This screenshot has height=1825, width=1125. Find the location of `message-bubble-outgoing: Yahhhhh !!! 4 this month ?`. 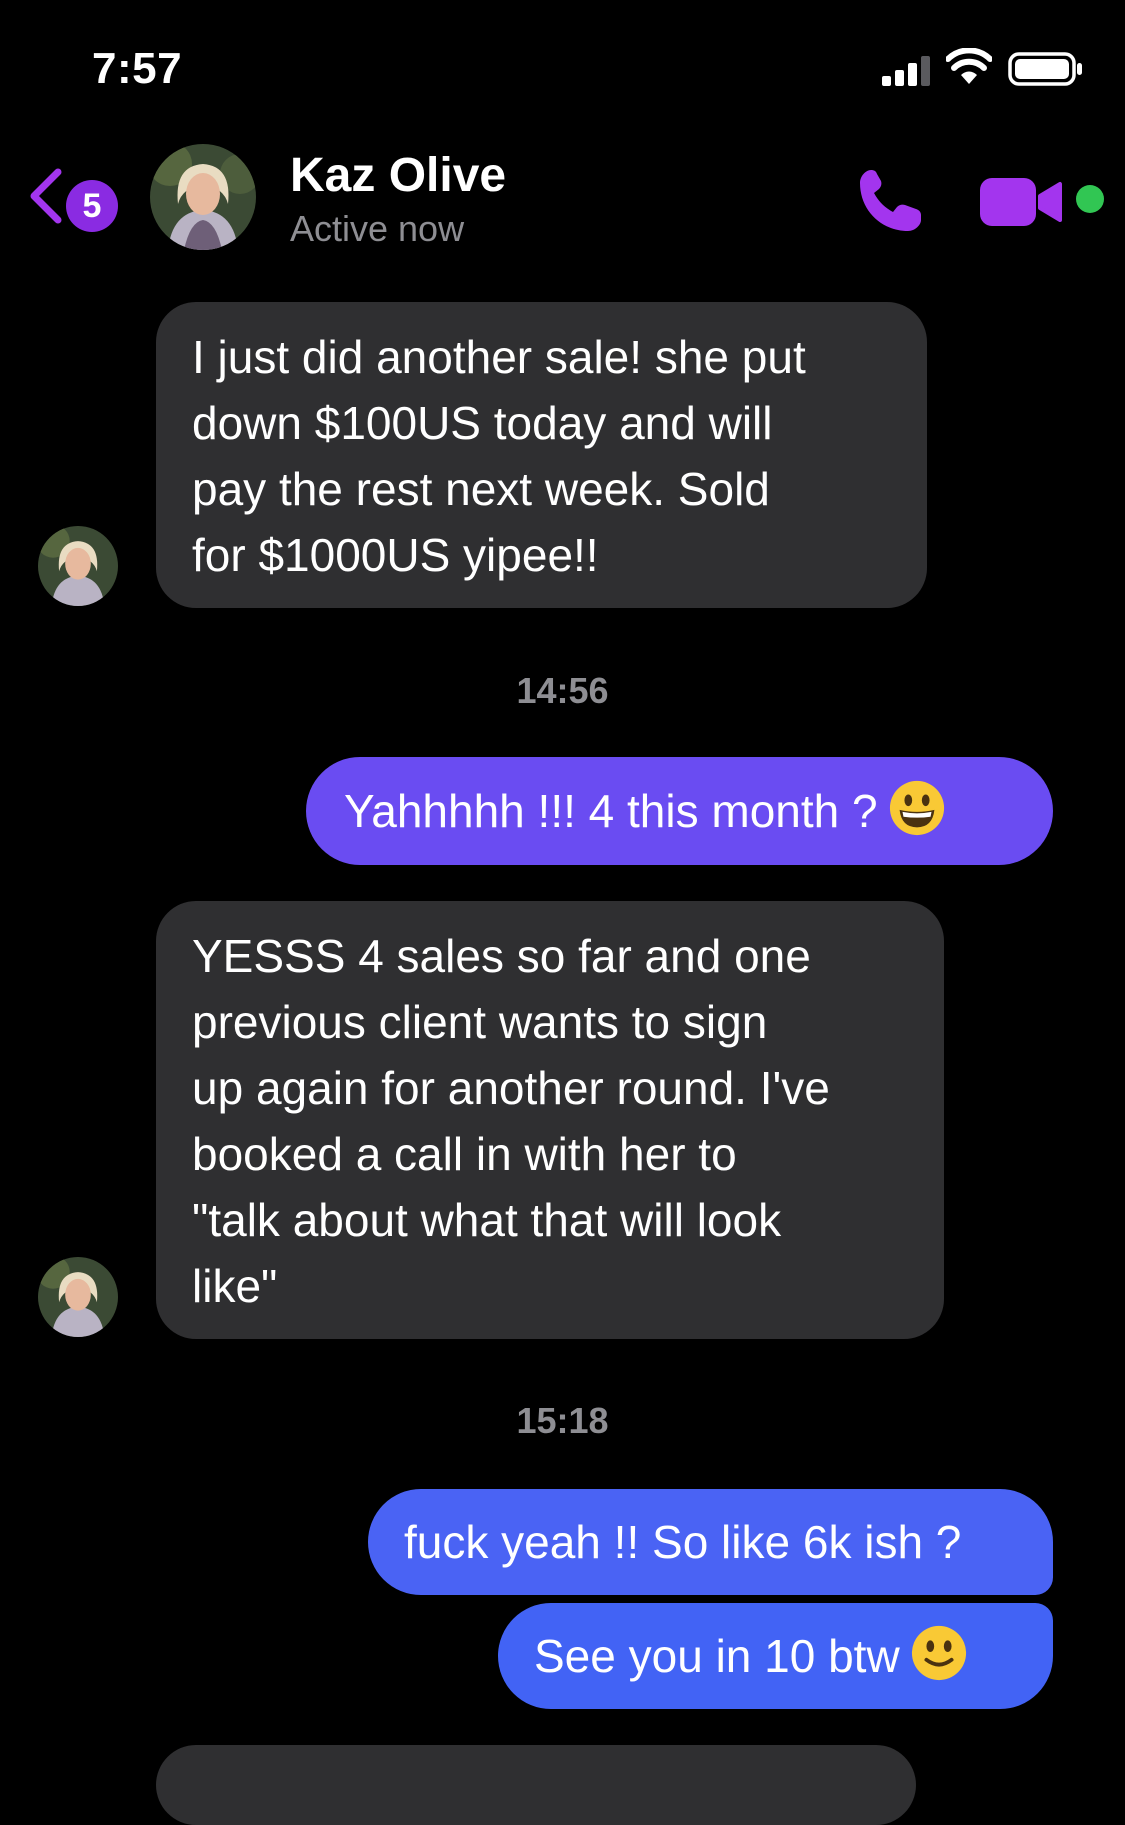

message-bubble-outgoing: Yahhhhh !!! 4 this month ? is located at coordinates (679, 811).